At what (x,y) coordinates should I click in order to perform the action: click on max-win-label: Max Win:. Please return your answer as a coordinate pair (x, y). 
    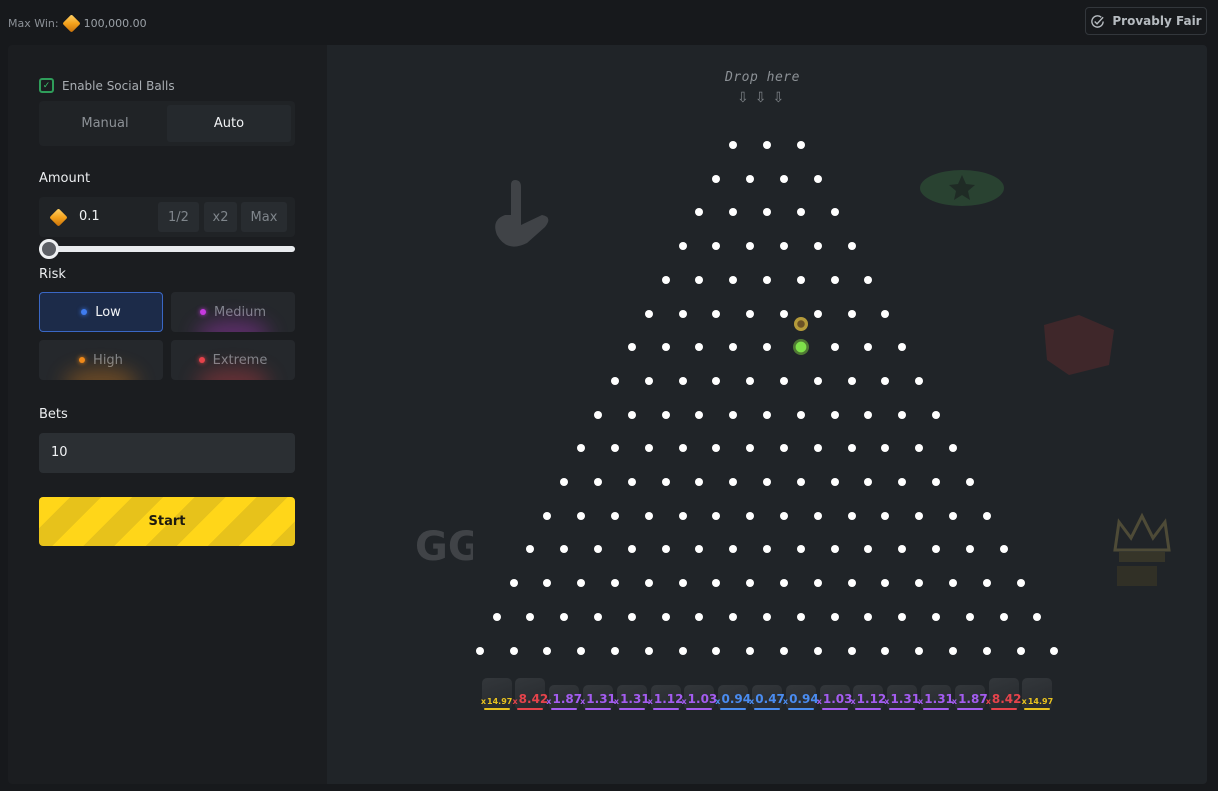
    Looking at the image, I should click on (33, 23).